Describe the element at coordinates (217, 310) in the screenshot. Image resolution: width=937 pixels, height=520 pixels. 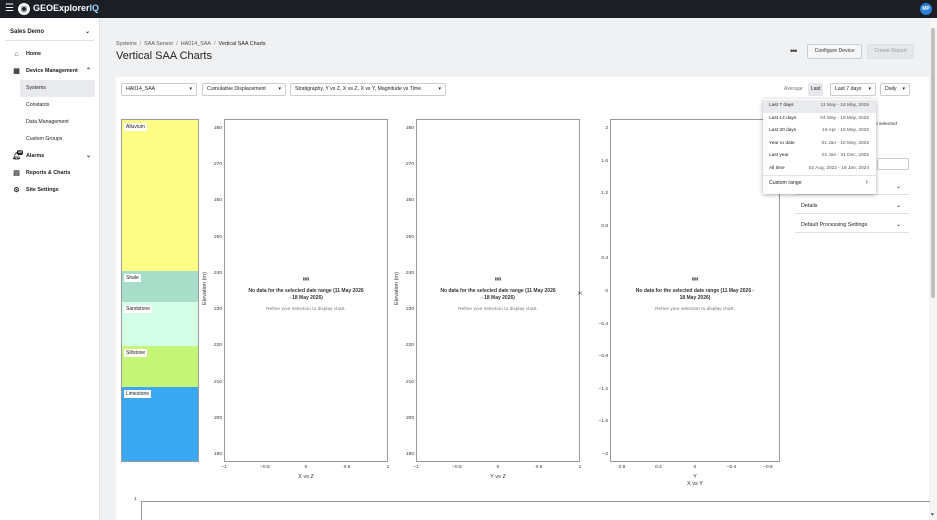
I see `y-tick-label: 230` at that location.